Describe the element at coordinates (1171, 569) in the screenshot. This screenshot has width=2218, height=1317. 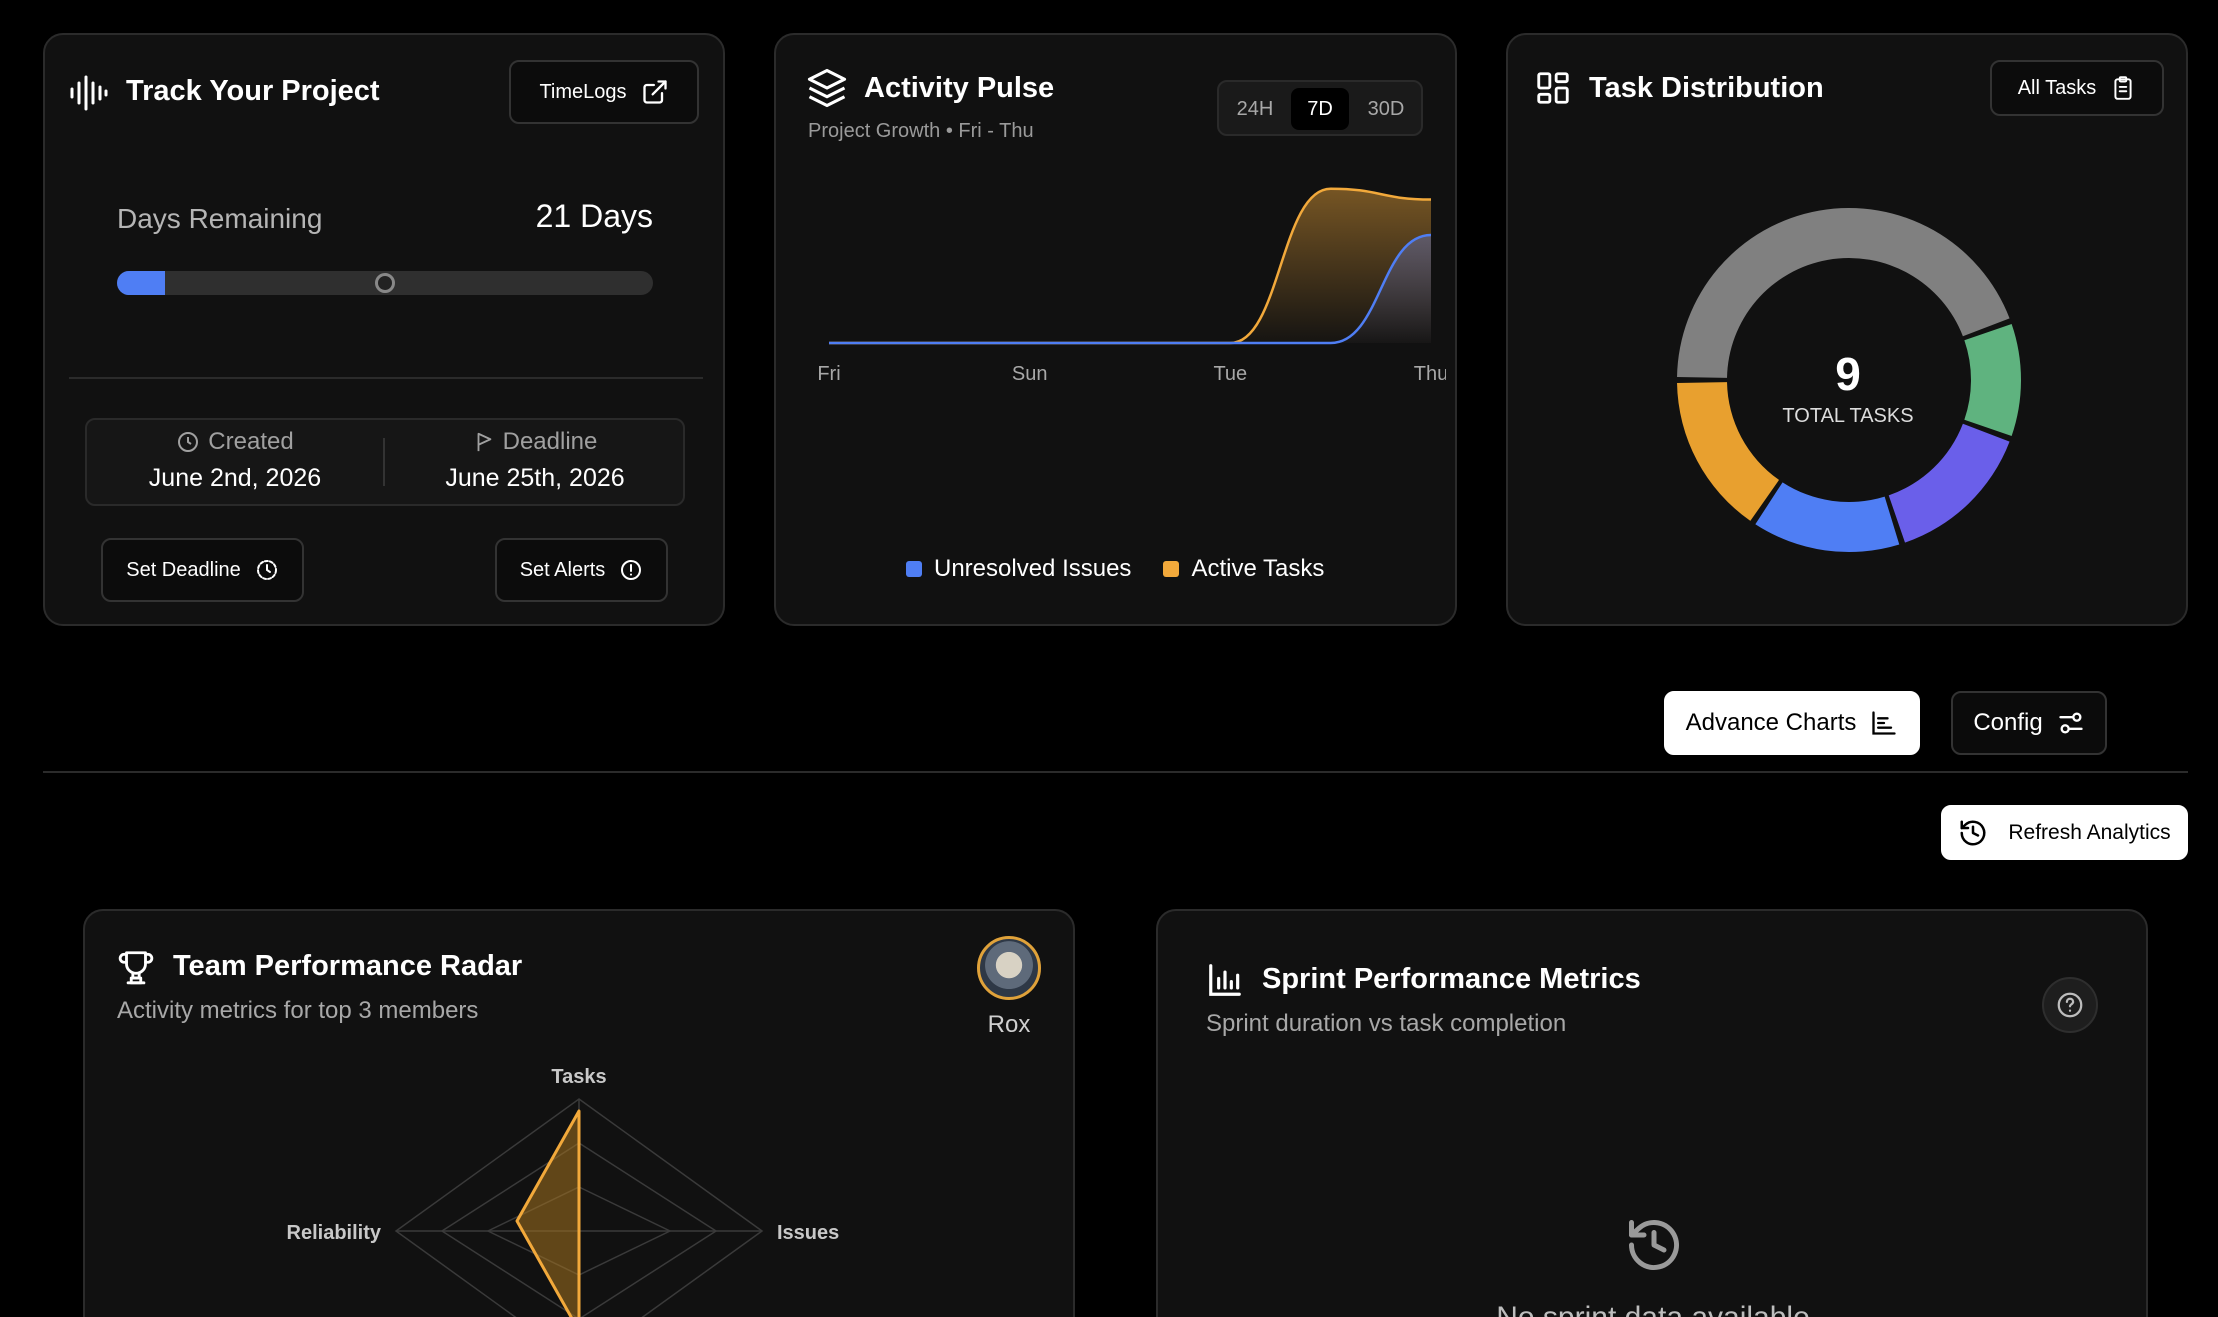
I see `legend-swatch-tasks` at that location.